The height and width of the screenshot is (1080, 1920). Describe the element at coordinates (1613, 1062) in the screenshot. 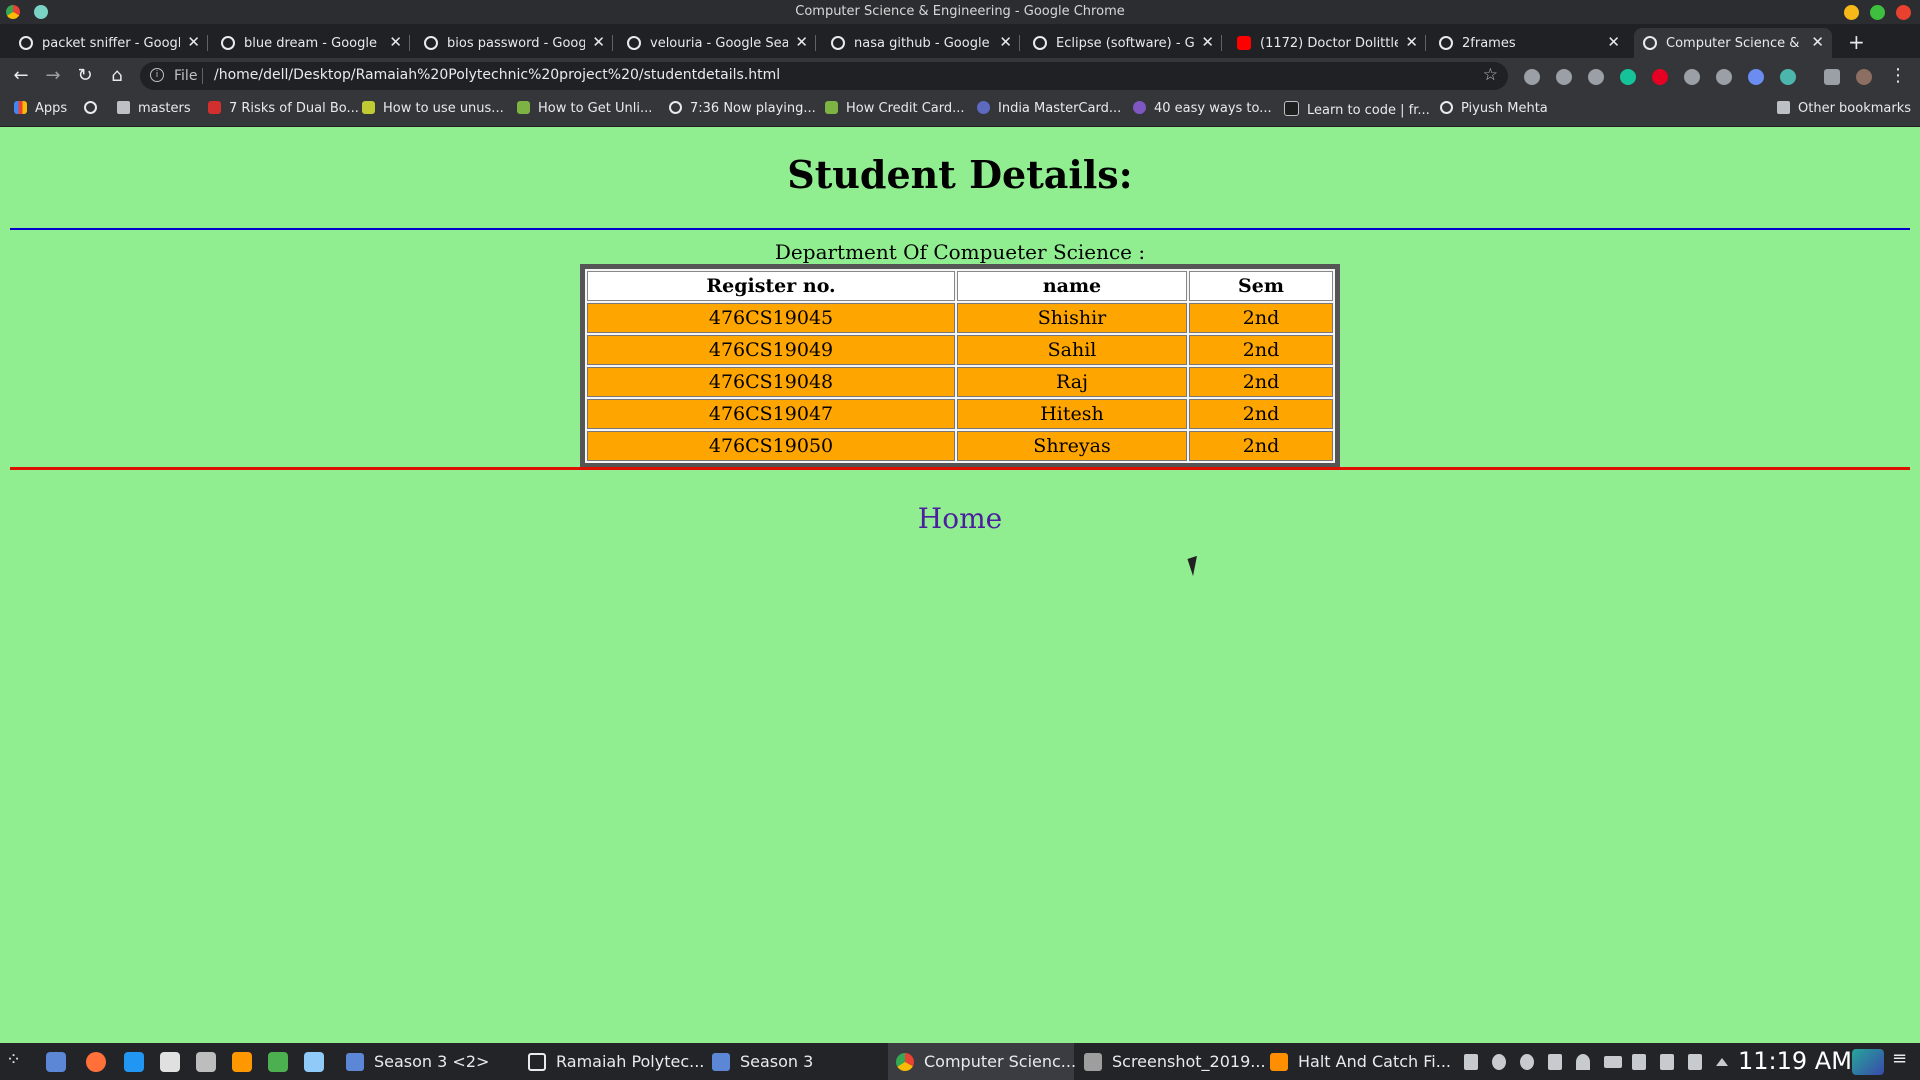

I see `battery-icon` at that location.